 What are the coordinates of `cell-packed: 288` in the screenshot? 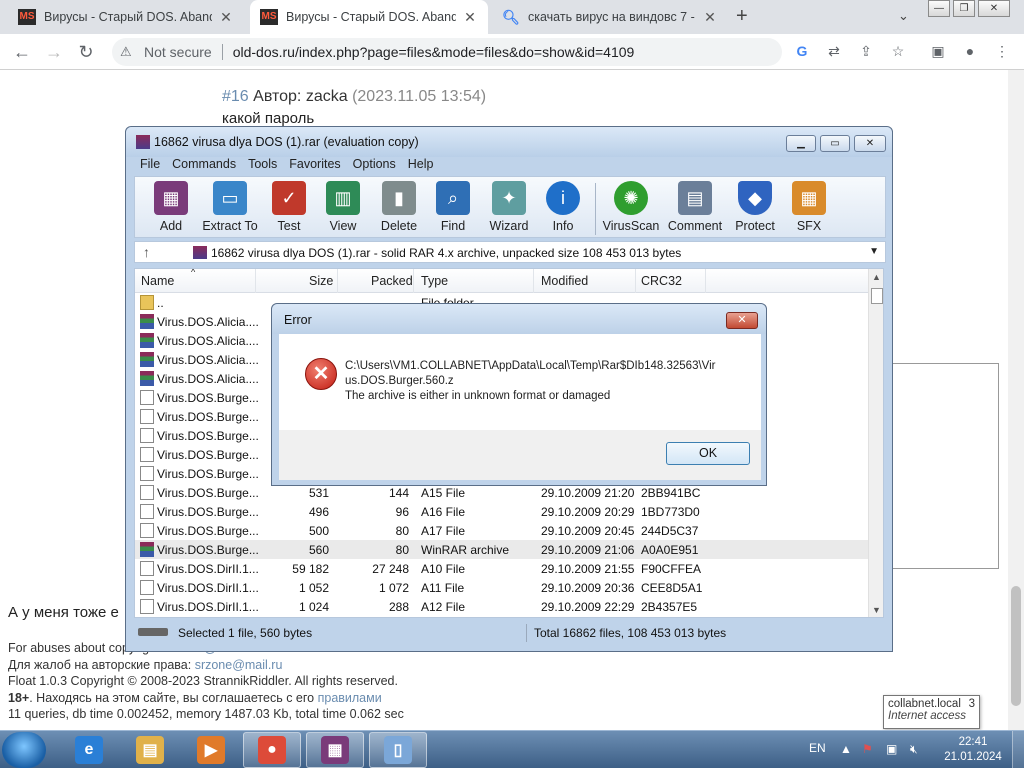 It's located at (398, 607).